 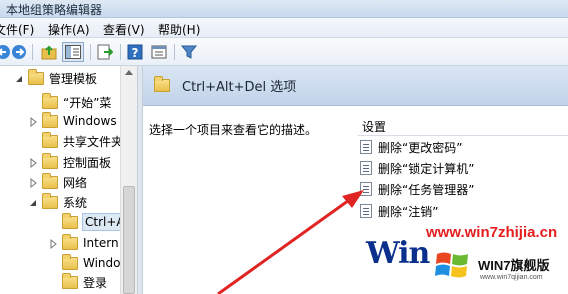 I want to click on up-folder-icon, so click(x=49, y=52).